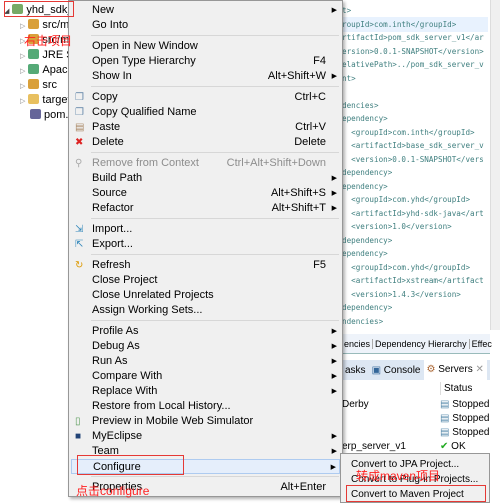  What do you see at coordinates (34, 24) in the screenshot?
I see `package-folder-icon` at bounding box center [34, 24].